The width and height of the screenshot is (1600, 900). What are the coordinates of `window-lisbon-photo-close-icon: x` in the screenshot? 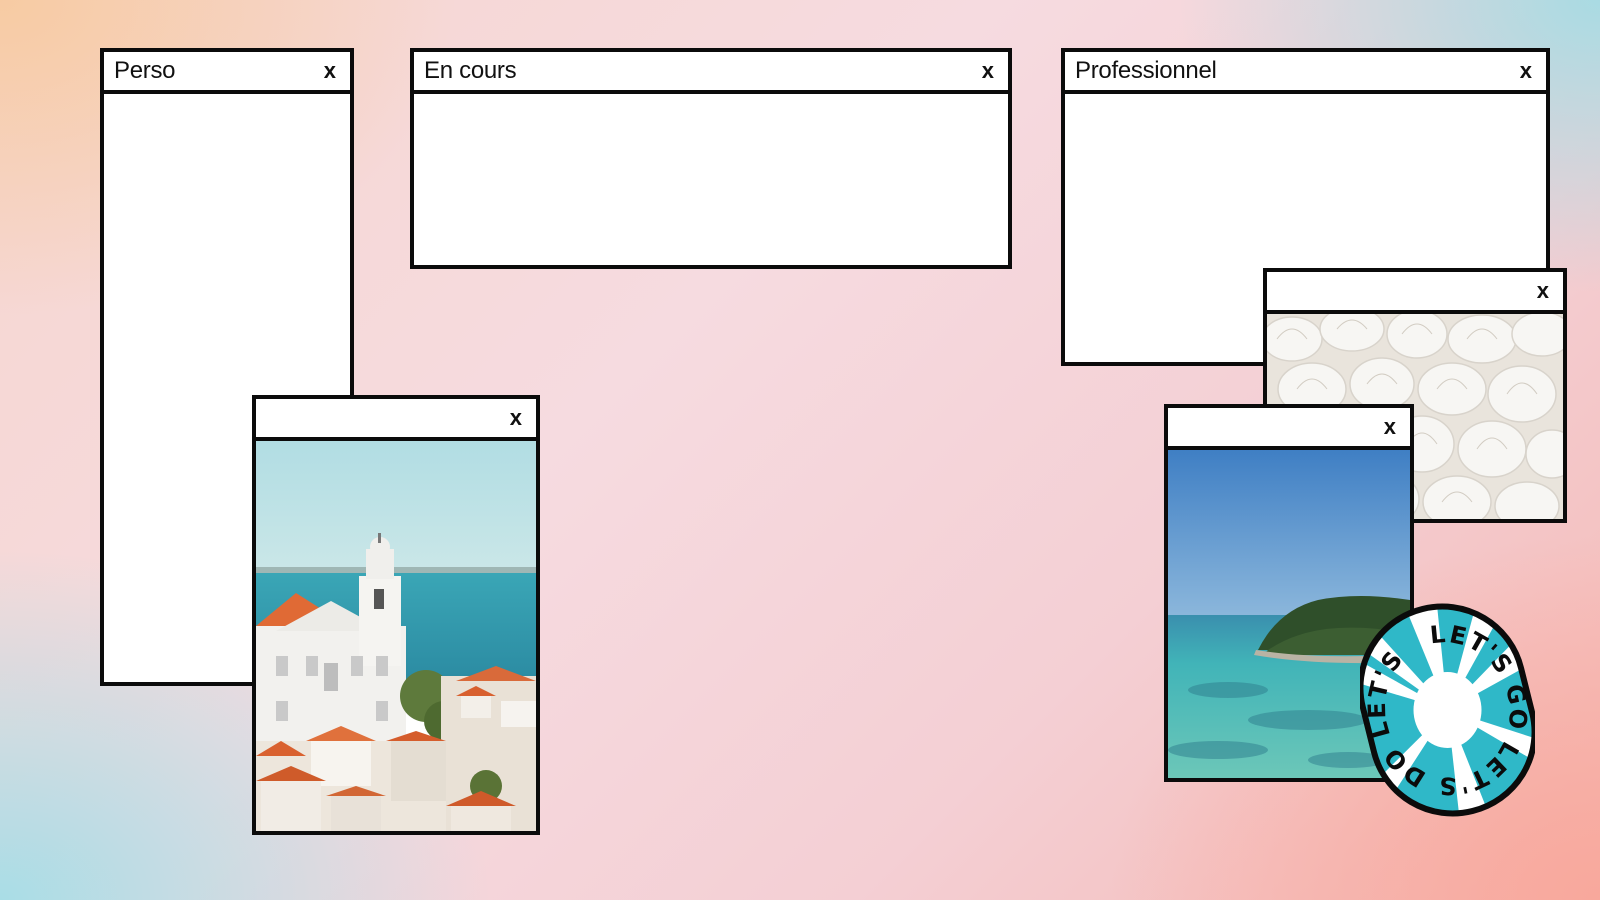 It's located at (516, 418).